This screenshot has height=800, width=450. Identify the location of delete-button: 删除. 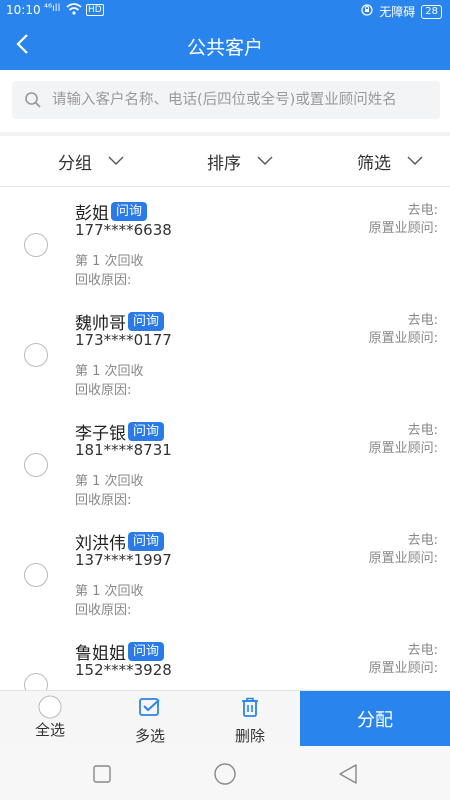
(250, 719).